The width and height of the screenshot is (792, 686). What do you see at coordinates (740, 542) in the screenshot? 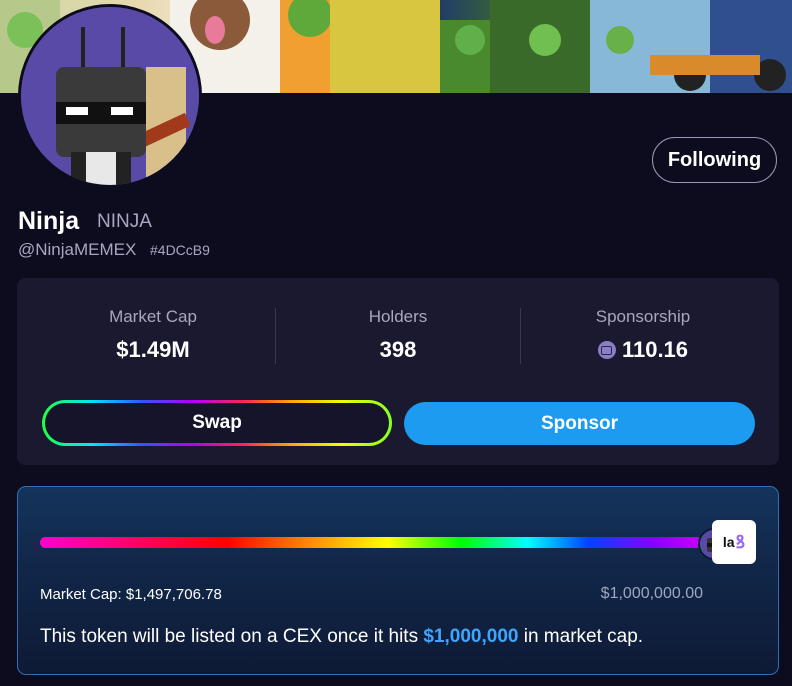
I see `swirl-icon: ꝸ` at bounding box center [740, 542].